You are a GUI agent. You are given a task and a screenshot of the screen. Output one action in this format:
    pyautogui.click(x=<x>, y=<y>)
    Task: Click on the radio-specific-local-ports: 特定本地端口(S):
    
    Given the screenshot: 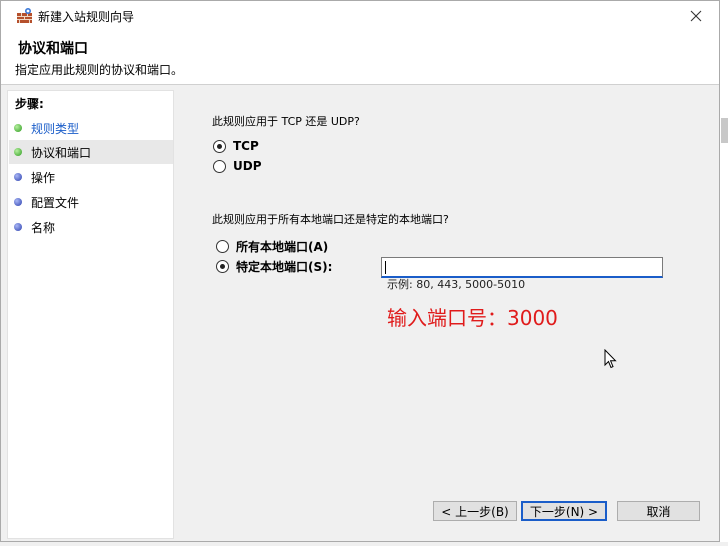 What is the action you would take?
    pyautogui.click(x=274, y=266)
    